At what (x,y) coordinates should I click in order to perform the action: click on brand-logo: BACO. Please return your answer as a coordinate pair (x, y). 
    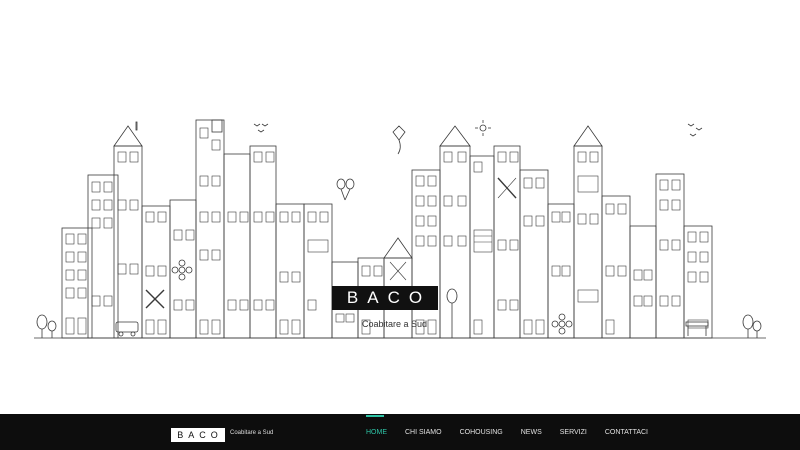
    Looking at the image, I should click on (385, 298).